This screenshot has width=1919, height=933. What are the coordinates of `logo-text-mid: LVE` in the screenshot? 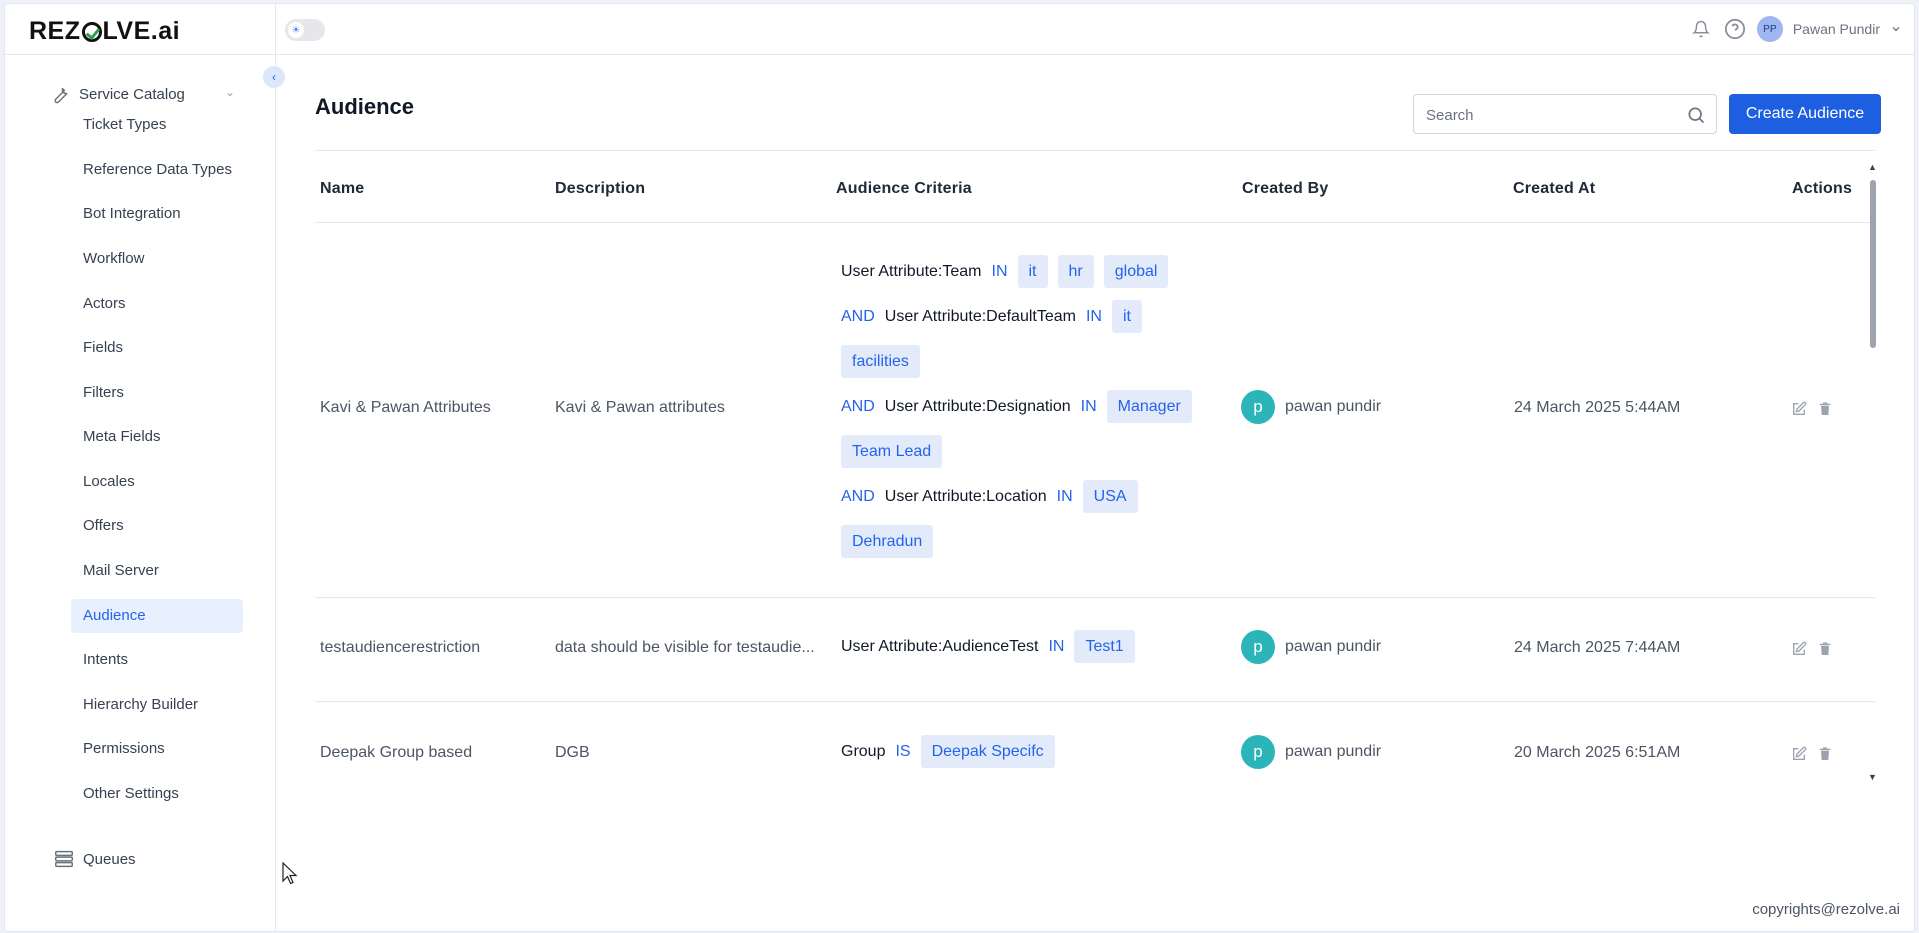 It's located at (126, 31).